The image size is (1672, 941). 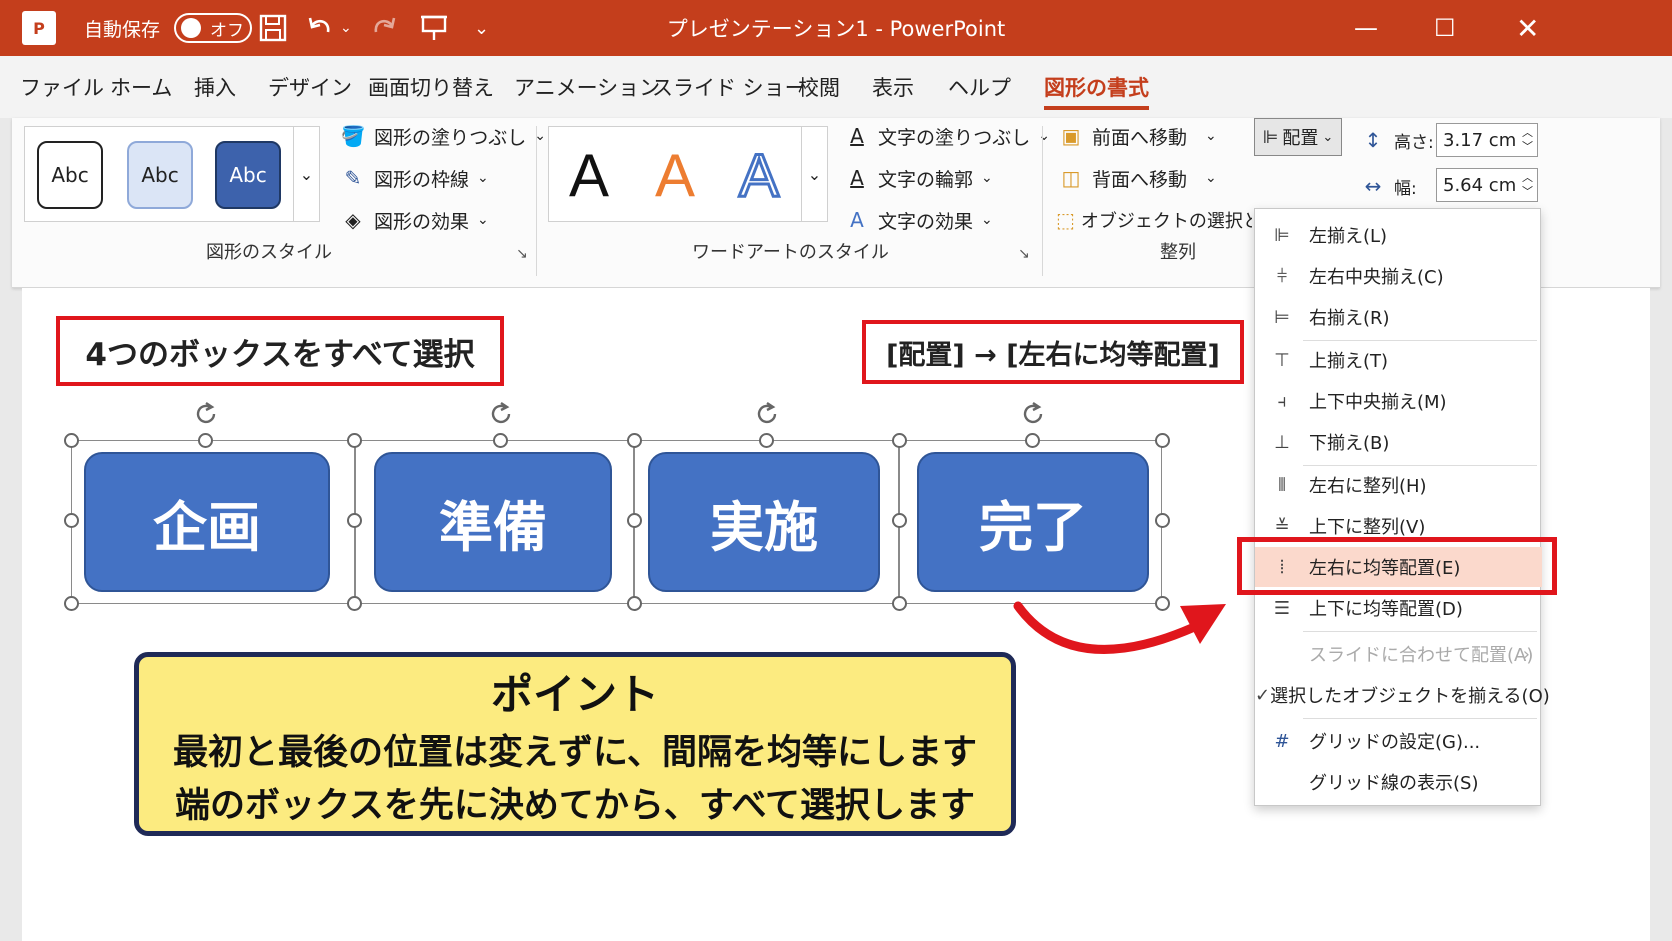 What do you see at coordinates (589, 175) in the screenshot?
I see `wordart-sample-black: A` at bounding box center [589, 175].